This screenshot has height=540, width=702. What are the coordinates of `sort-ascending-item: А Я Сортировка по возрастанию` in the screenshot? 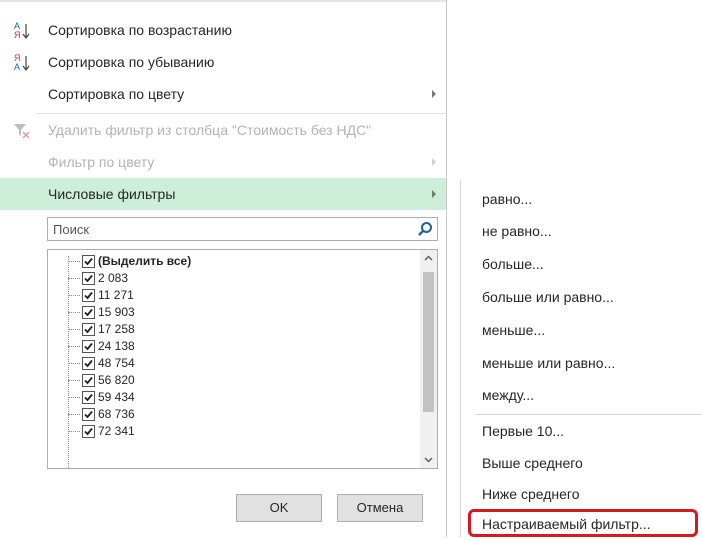 It's located at (223, 30).